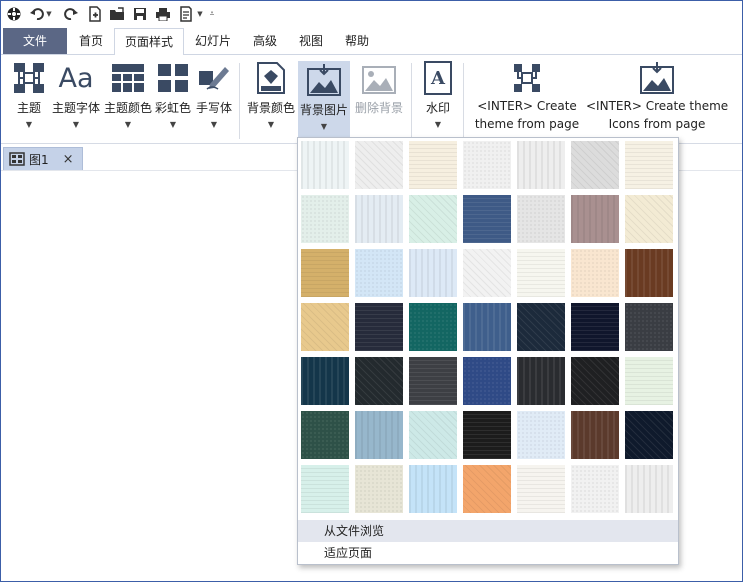 This screenshot has height=582, width=743. I want to click on tab-file: 文件, so click(35, 41).